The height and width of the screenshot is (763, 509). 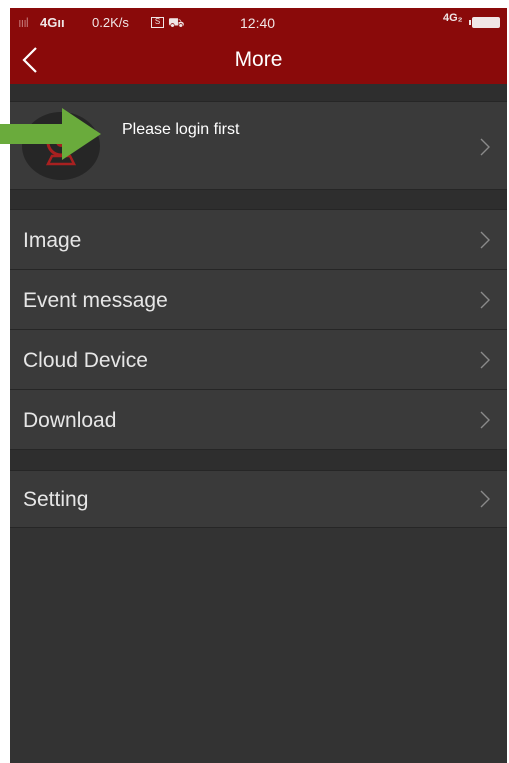 What do you see at coordinates (56, 499) in the screenshot?
I see `menu-item-label: Setting` at bounding box center [56, 499].